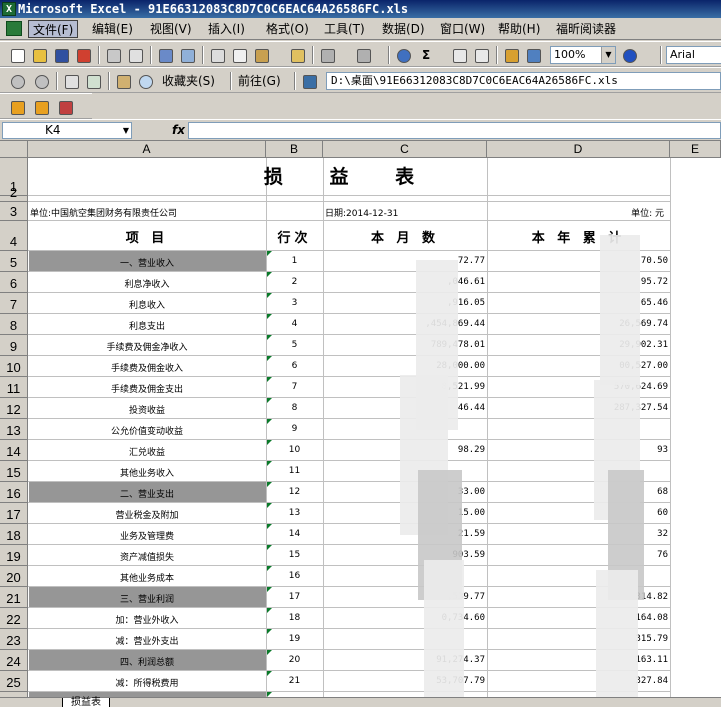  What do you see at coordinates (239, 55) in the screenshot?
I see `copy-icon` at bounding box center [239, 55].